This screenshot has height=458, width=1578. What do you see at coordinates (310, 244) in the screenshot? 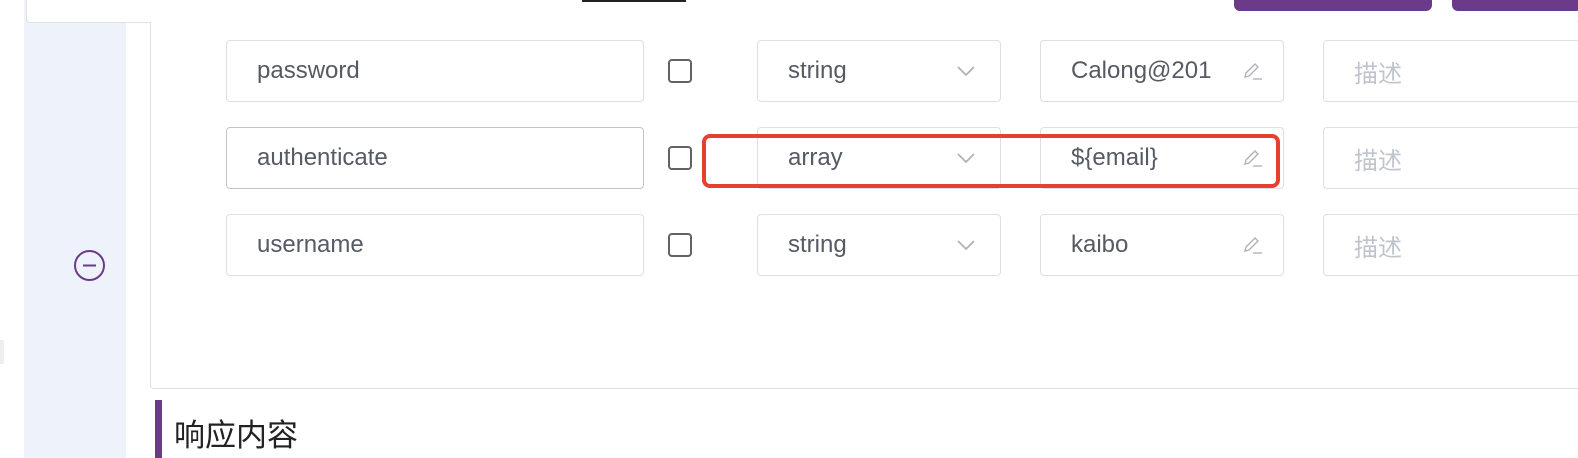
I see `param-name-text: username` at bounding box center [310, 244].